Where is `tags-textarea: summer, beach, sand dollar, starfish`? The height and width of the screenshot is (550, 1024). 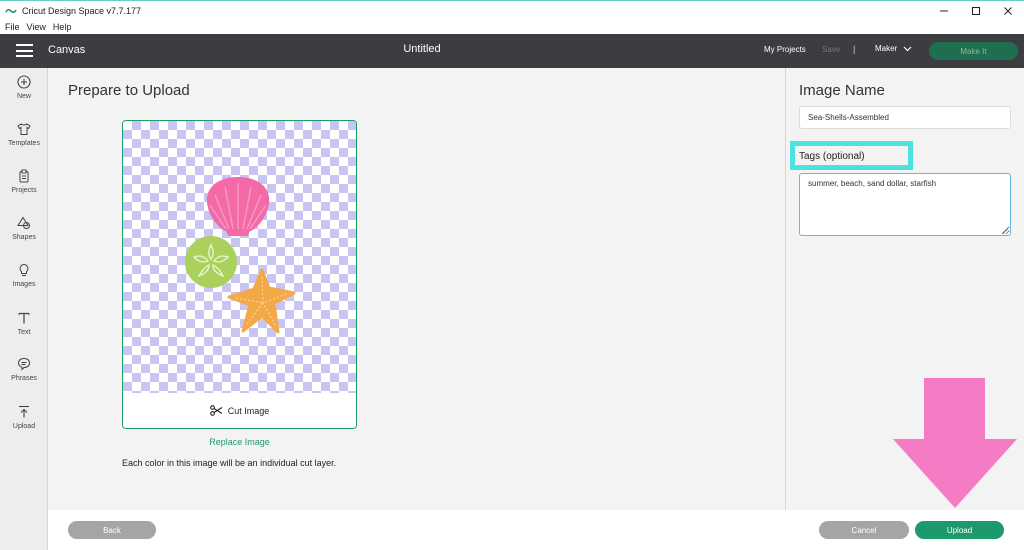
tags-textarea: summer, beach, sand dollar, starfish is located at coordinates (905, 204).